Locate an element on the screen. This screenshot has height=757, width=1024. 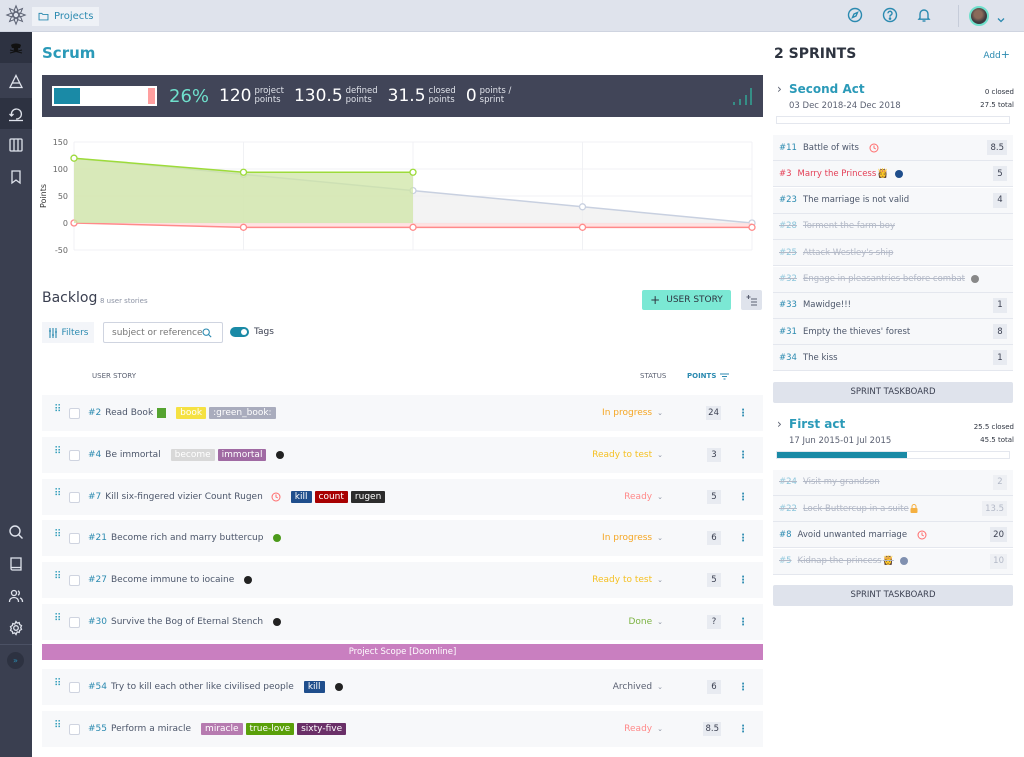
story-subject: Perform a miracle is located at coordinates (151, 729).